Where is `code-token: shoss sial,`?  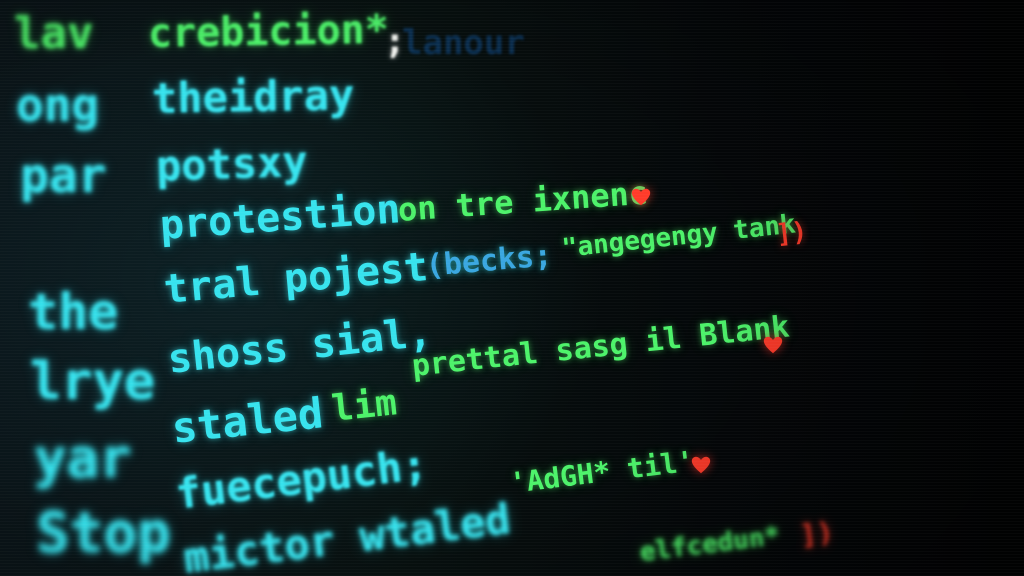
code-token: shoss sial, is located at coordinates (299, 346).